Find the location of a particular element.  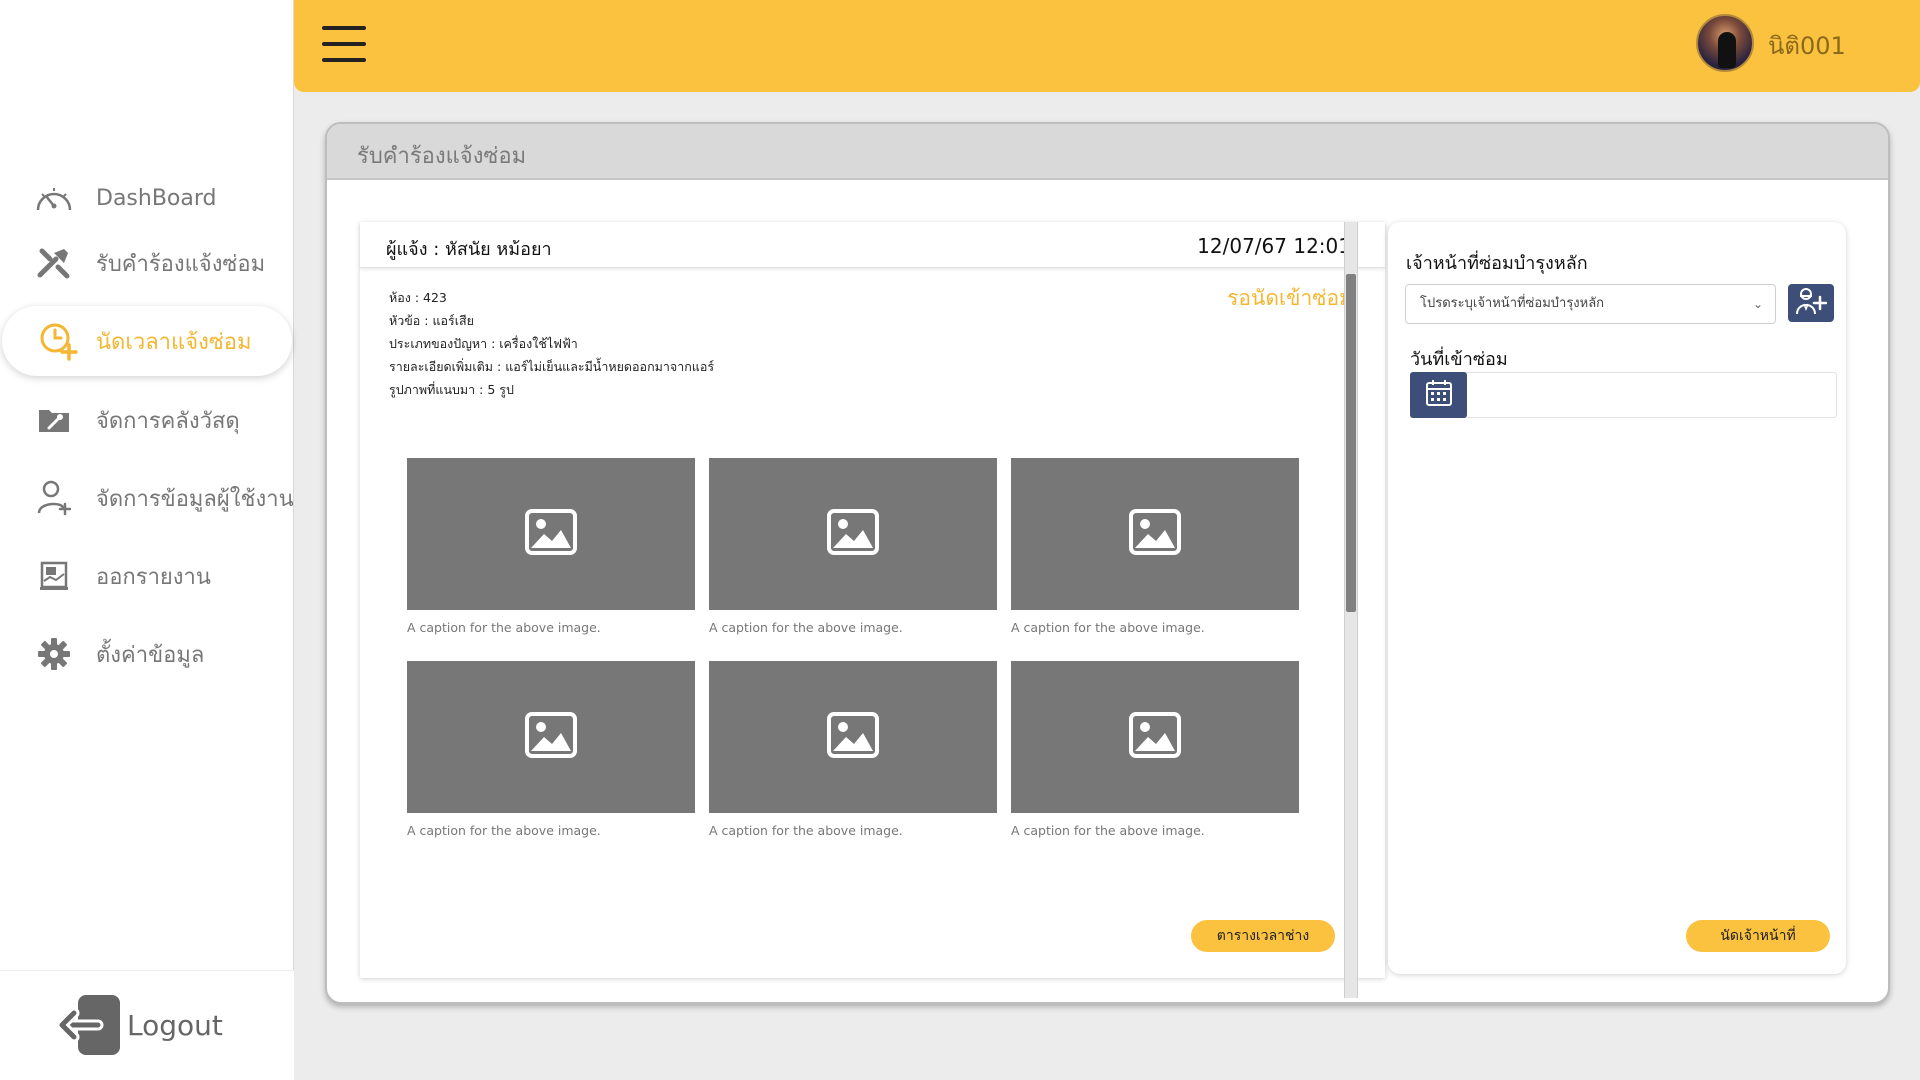

username: นิติ001 is located at coordinates (1807, 46).